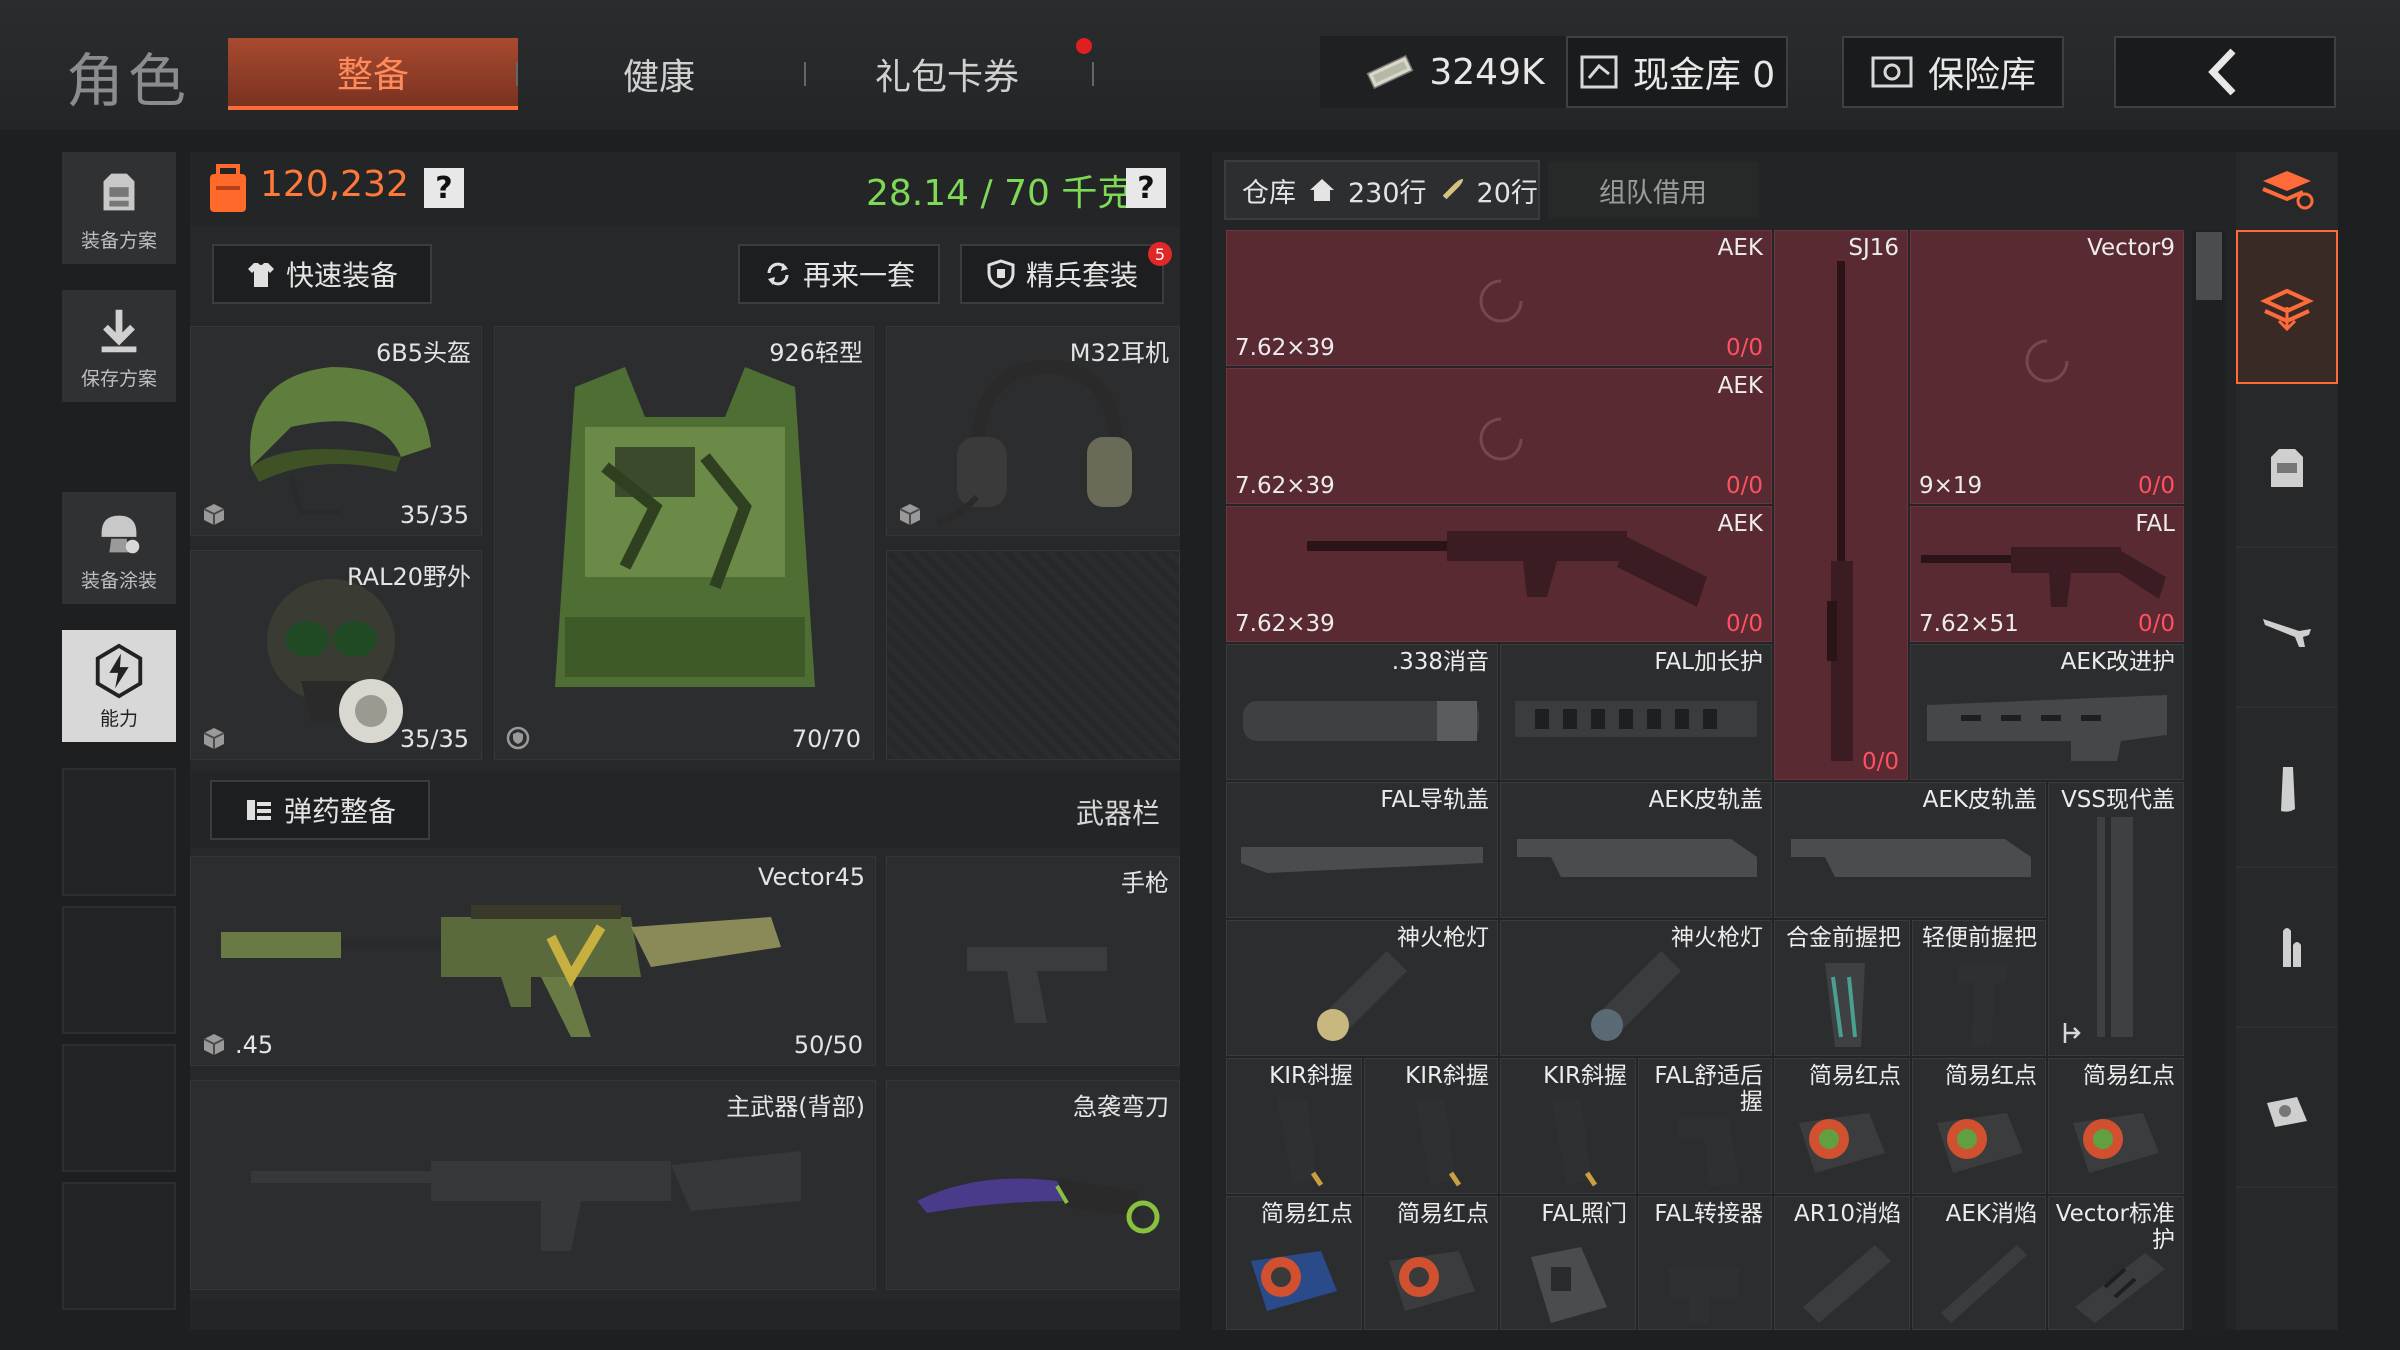 Image resolution: width=2400 pixels, height=1350 pixels. I want to click on warehouse-scrollbar-thumb, so click(2209, 266).